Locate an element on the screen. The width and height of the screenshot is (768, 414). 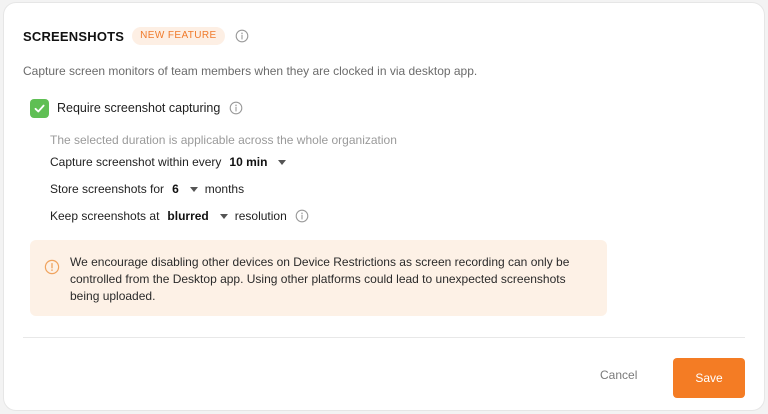
resolution-suffix: resolution is located at coordinates (260, 216).